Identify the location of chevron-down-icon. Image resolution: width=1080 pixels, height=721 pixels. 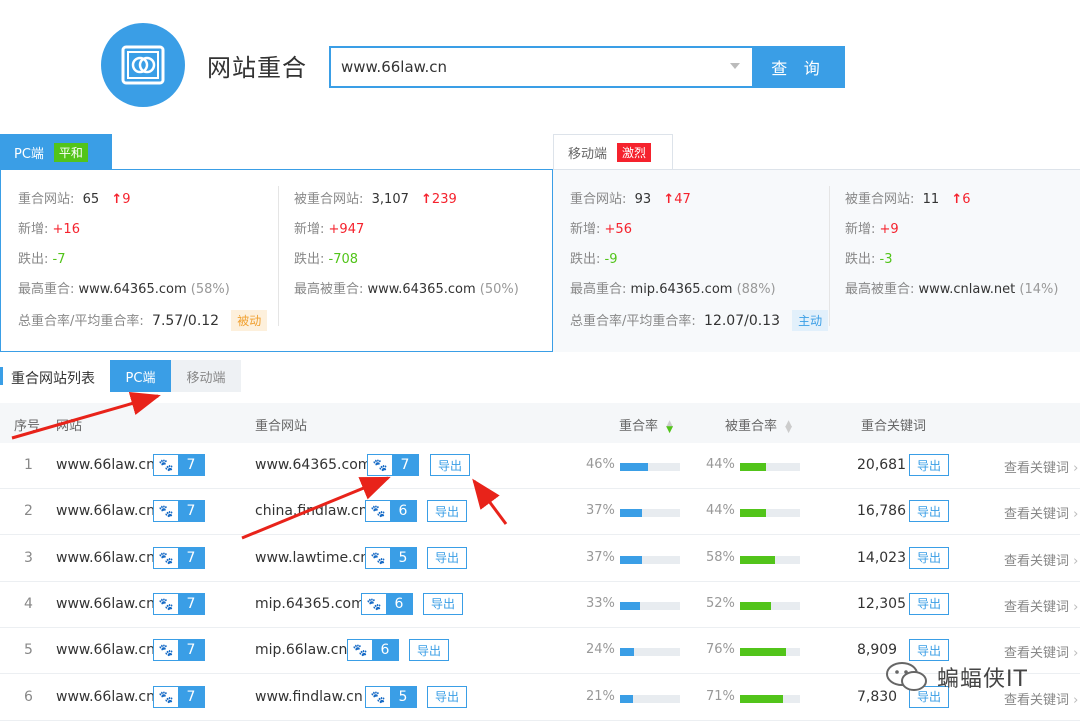
(735, 66).